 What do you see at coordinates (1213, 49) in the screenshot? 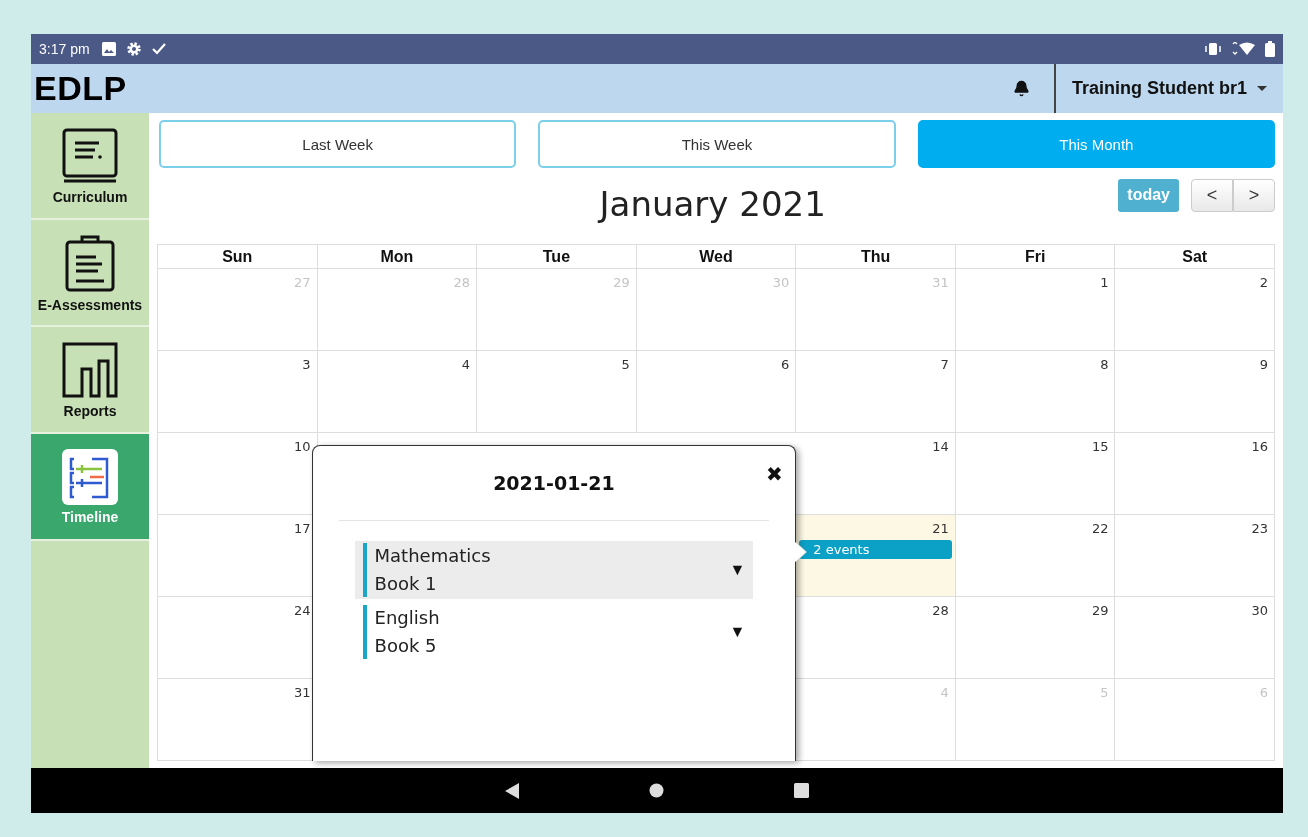
I see `vibrate-icon` at bounding box center [1213, 49].